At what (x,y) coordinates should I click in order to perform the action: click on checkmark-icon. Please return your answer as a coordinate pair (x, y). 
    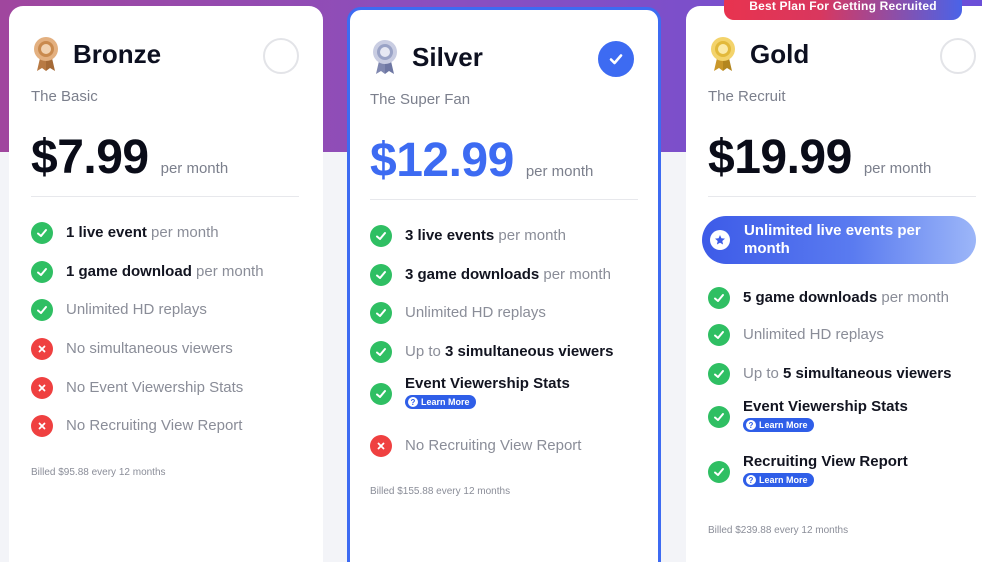
    Looking at the image, I should click on (616, 59).